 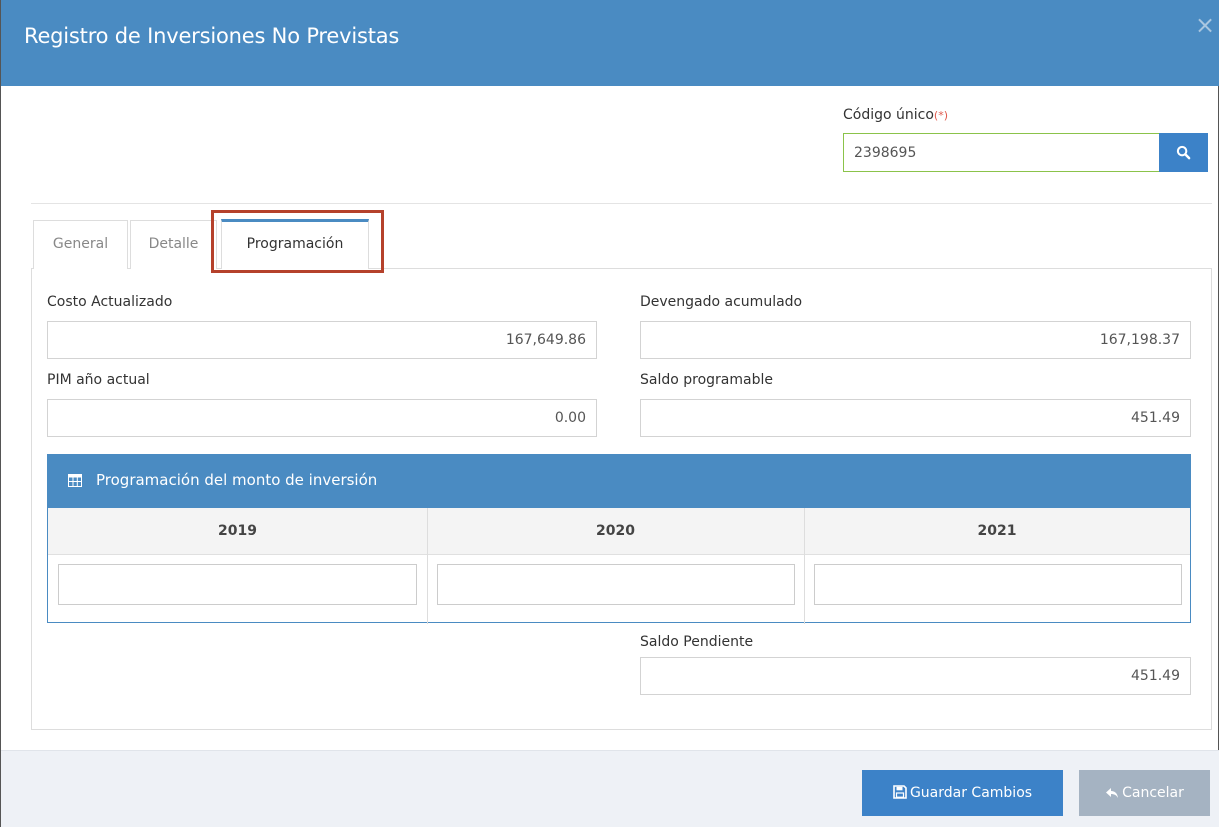 I want to click on saldo-pendiente-field: 451.49, so click(x=915, y=676).